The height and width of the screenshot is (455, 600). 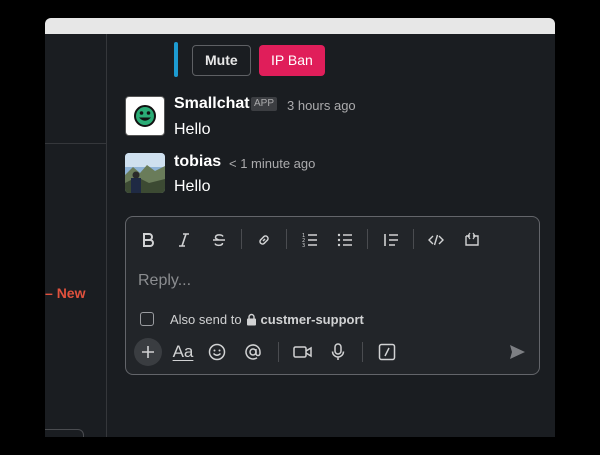 I want to click on app-badge: APP, so click(x=264, y=104).